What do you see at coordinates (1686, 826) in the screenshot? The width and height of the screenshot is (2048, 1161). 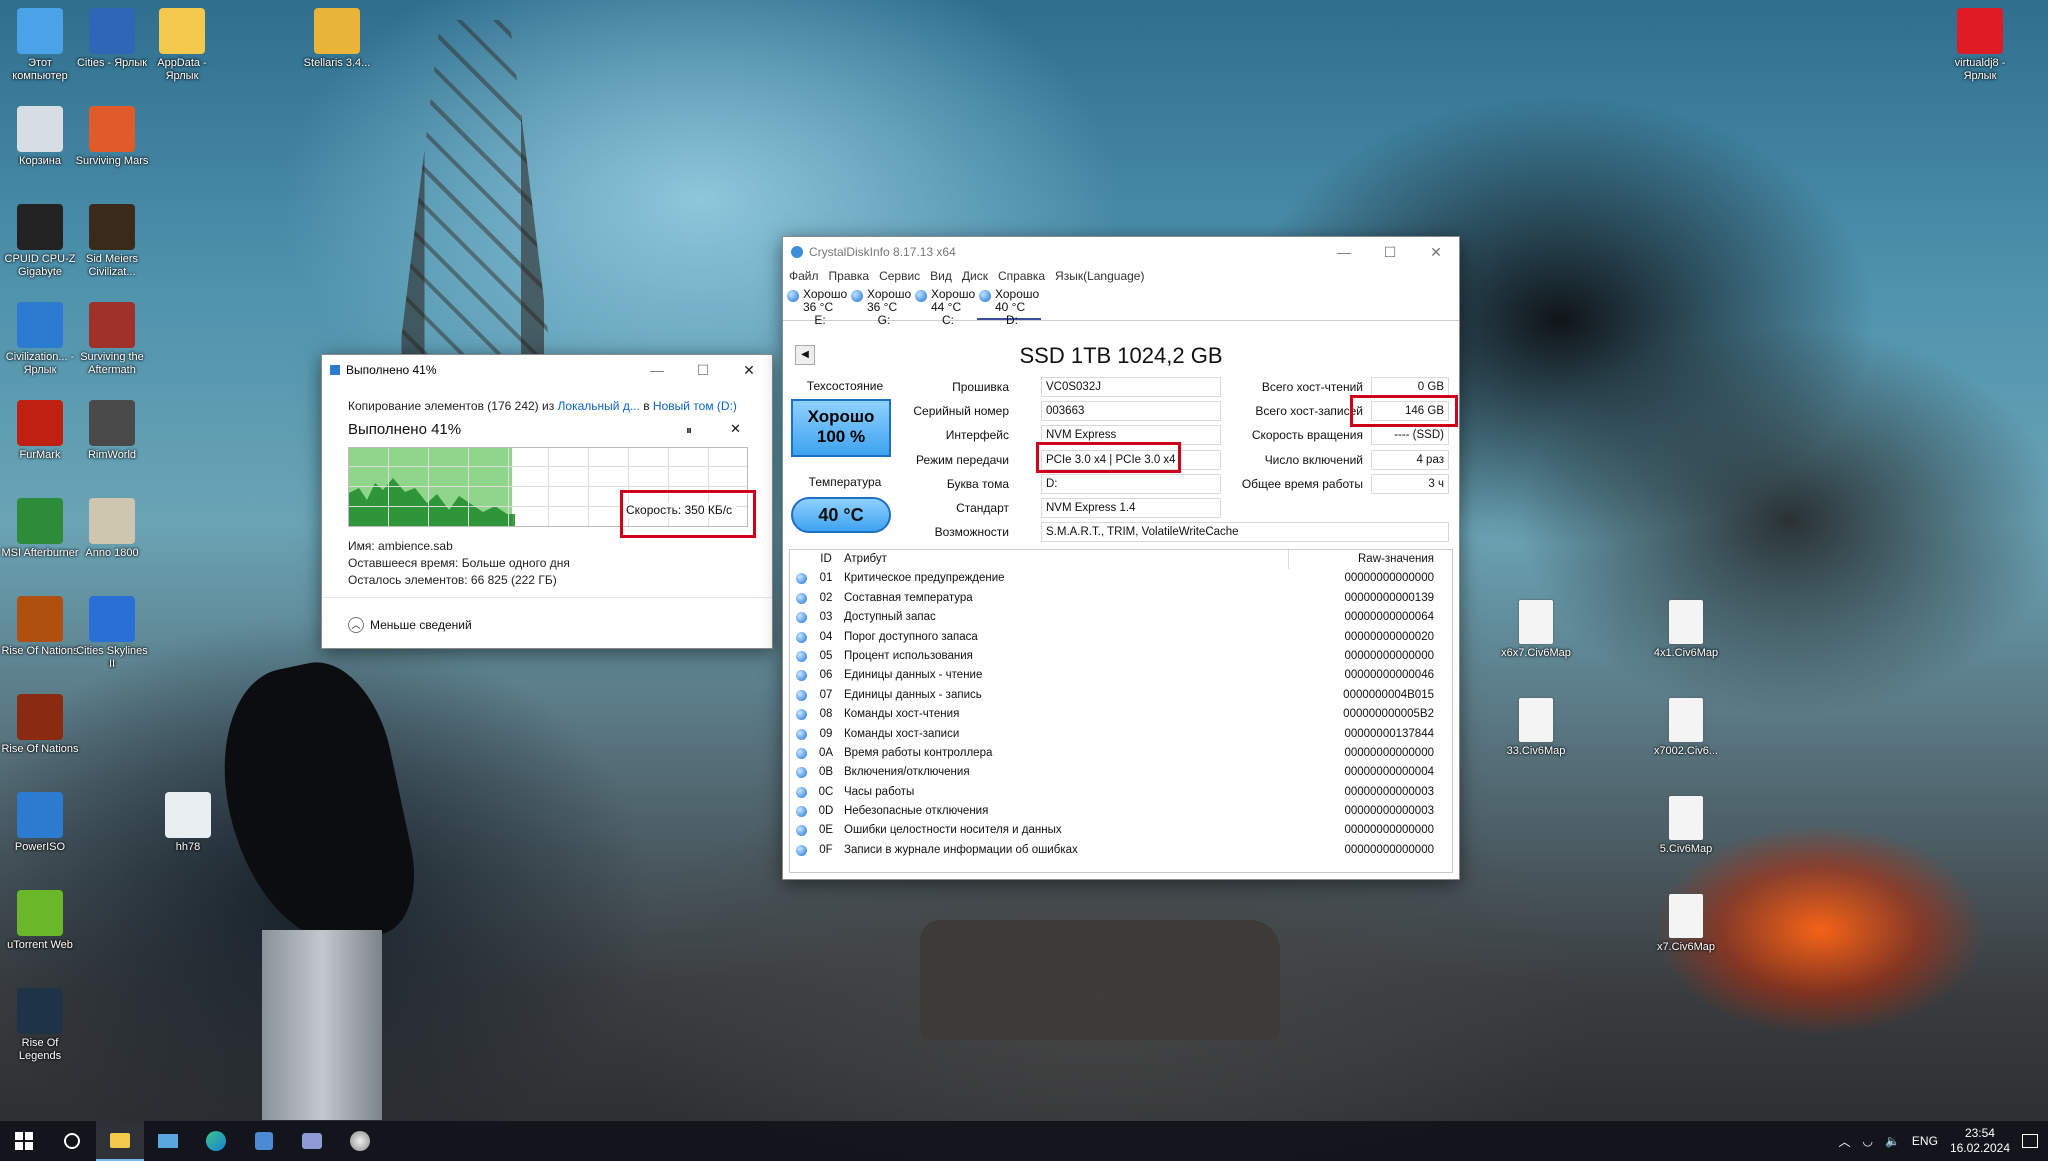 I see `desktop-icon: 5.Civ6Map` at bounding box center [1686, 826].